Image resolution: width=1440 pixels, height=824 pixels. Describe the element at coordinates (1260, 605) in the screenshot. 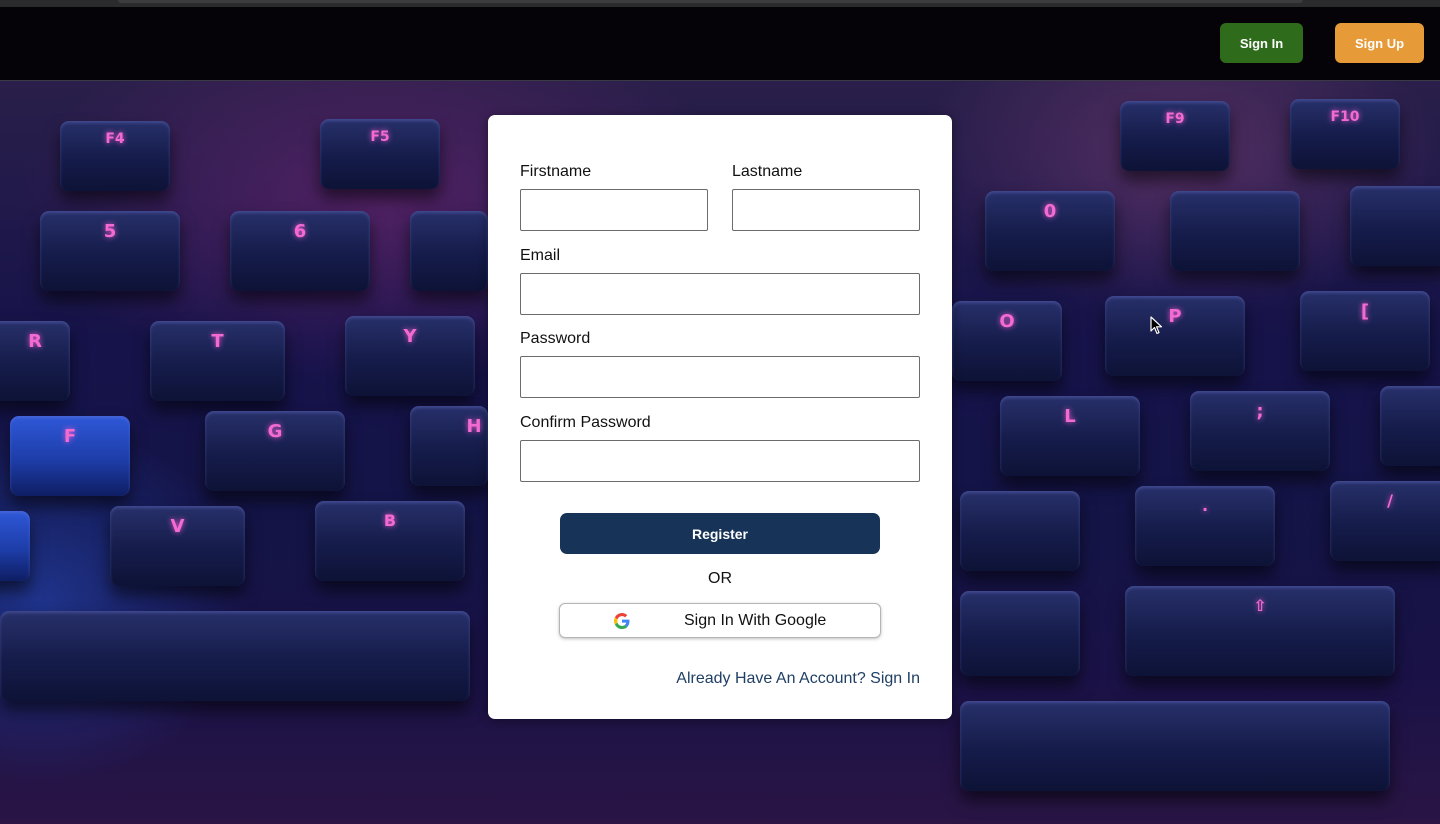

I see `keycap-label: ⇧` at that location.